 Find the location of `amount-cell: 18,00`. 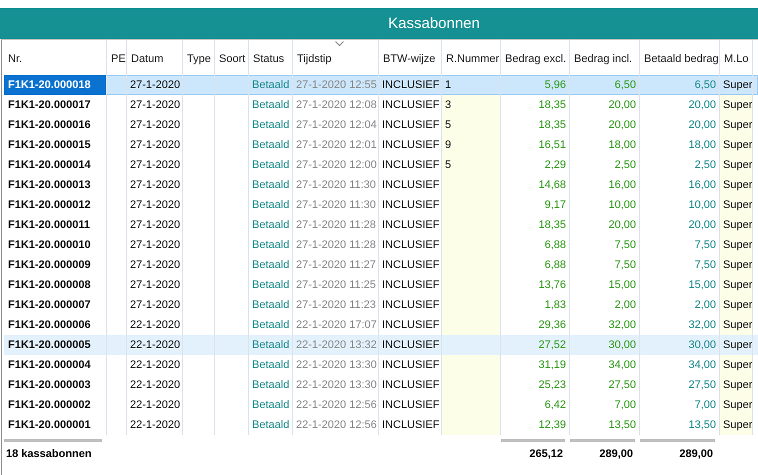

amount-cell: 18,00 is located at coordinates (605, 145).